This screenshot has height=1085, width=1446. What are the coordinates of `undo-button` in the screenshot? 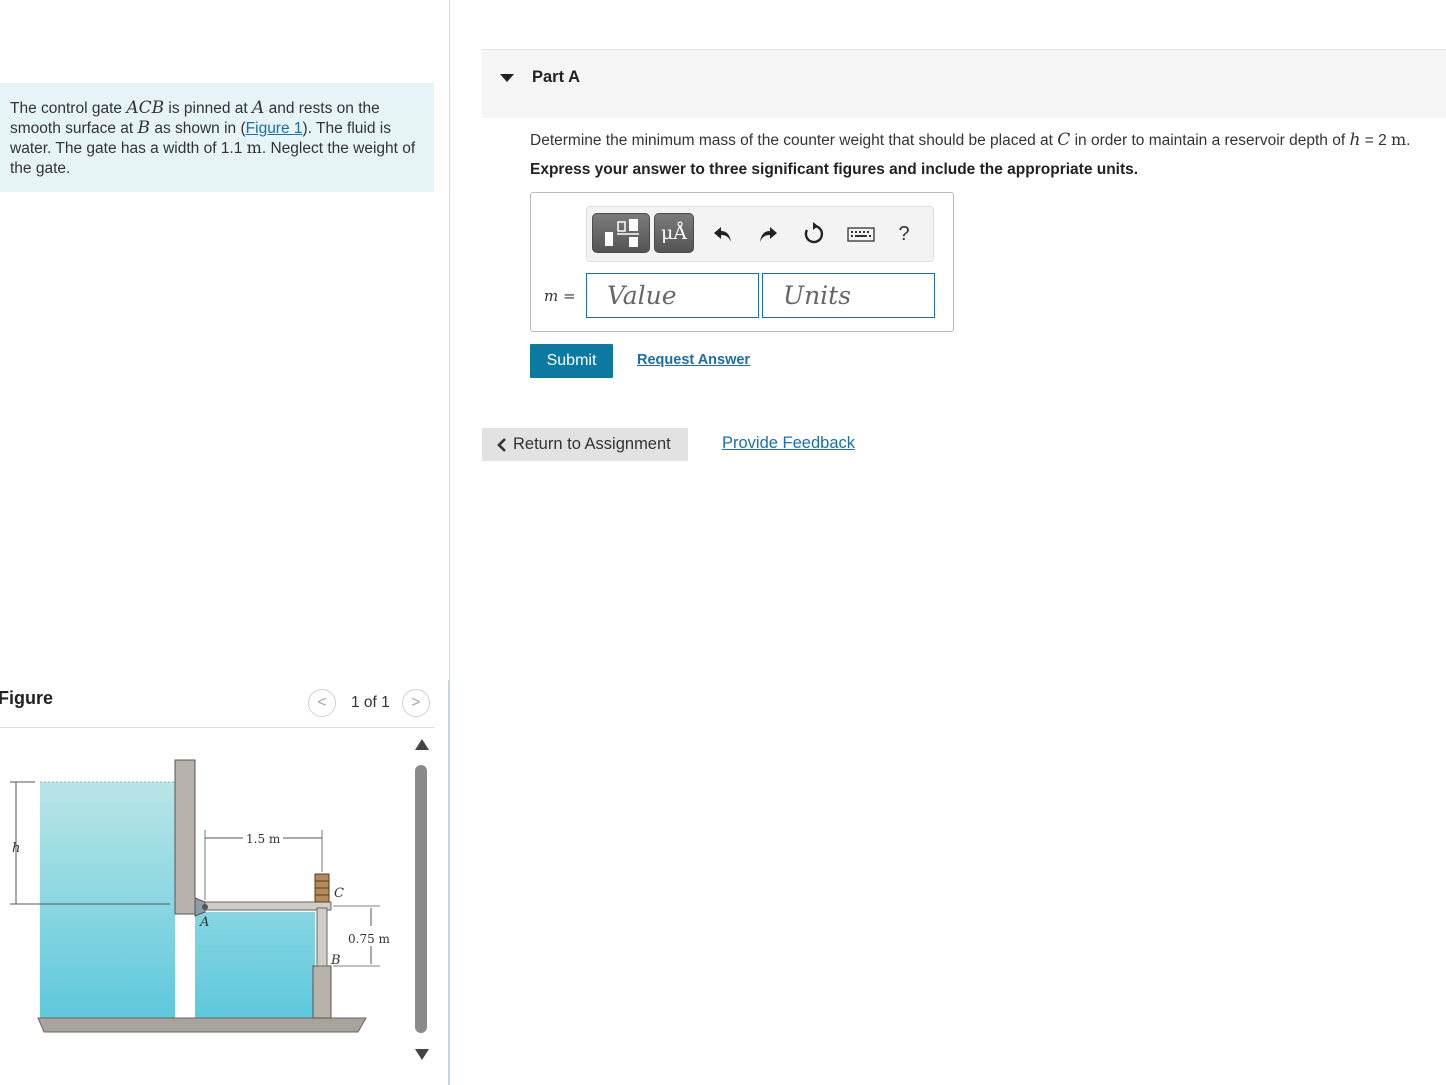 It's located at (723, 234).